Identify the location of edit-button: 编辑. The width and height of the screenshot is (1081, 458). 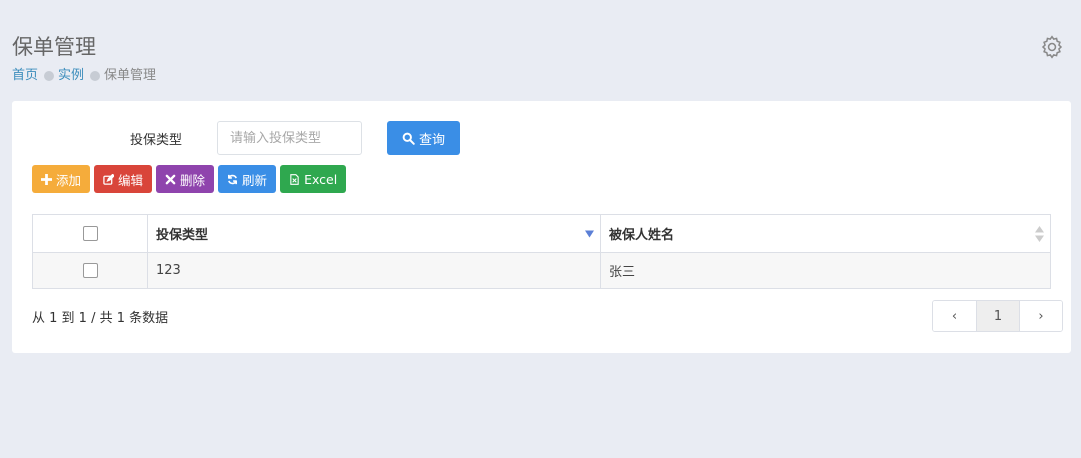
(123, 179).